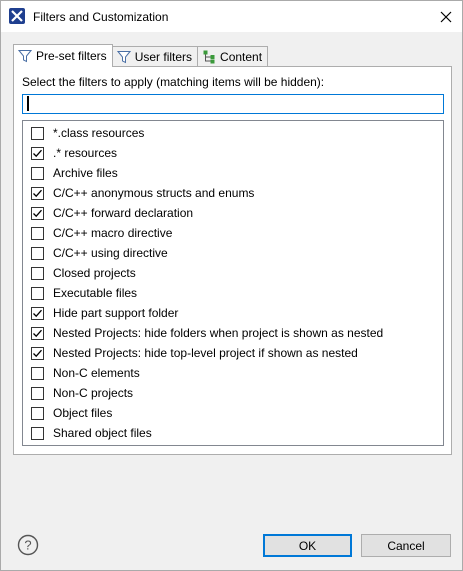  Describe the element at coordinates (233, 413) in the screenshot. I see `filter-item: Object files` at that location.